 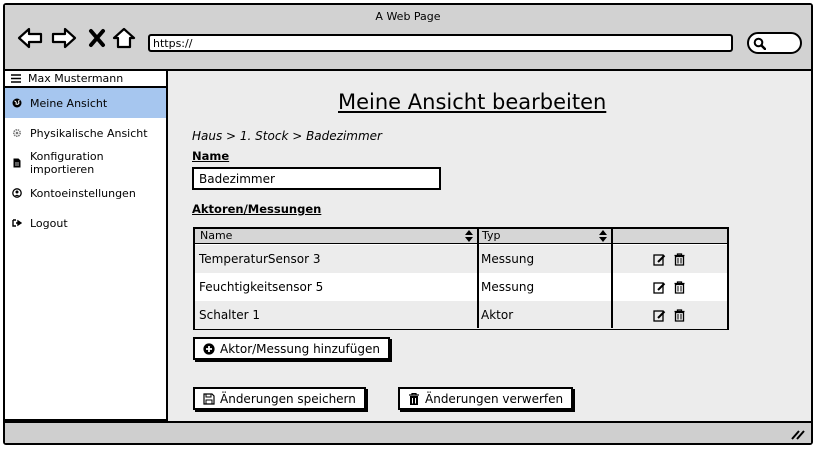 I want to click on search-box, so click(x=774, y=43).